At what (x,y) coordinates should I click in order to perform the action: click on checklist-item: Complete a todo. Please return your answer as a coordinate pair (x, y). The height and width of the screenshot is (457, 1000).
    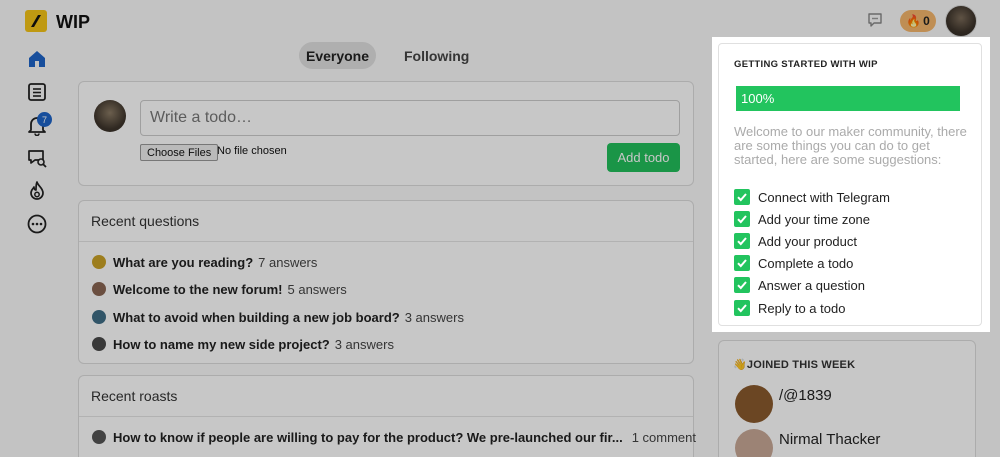
    Looking at the image, I should click on (793, 263).